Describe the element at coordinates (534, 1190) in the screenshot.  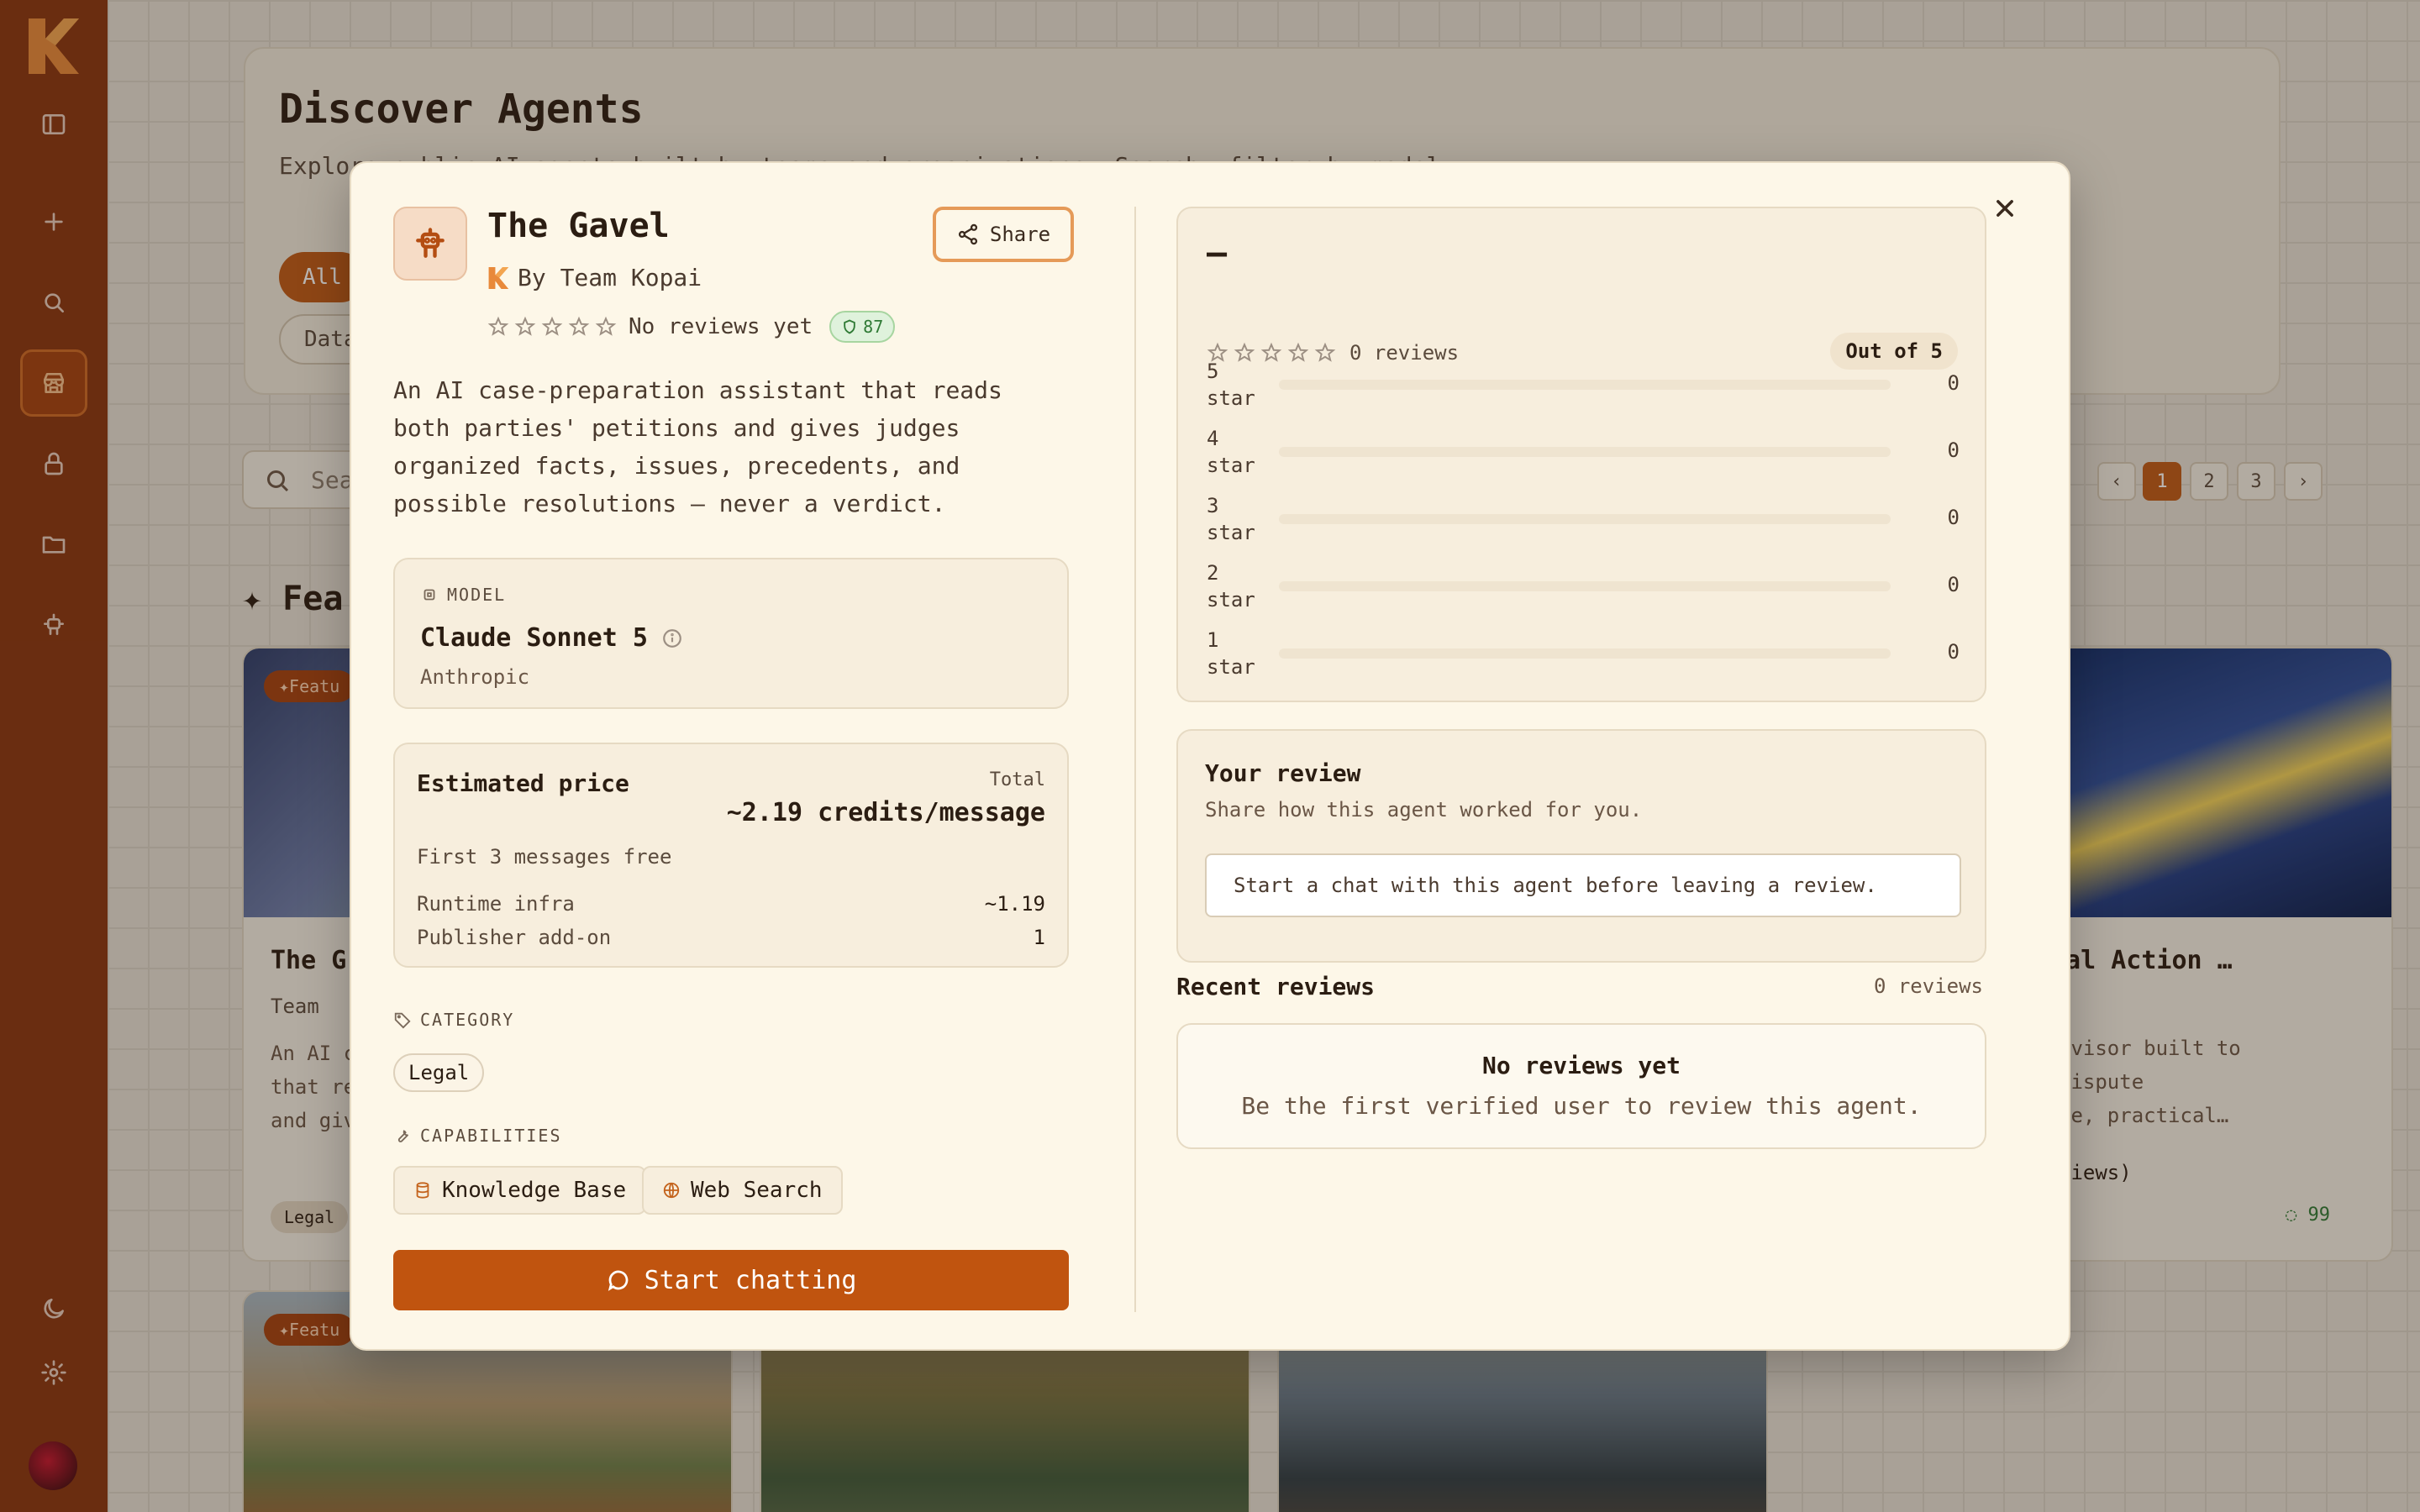
I see `capability-label: Knowledge Base` at that location.